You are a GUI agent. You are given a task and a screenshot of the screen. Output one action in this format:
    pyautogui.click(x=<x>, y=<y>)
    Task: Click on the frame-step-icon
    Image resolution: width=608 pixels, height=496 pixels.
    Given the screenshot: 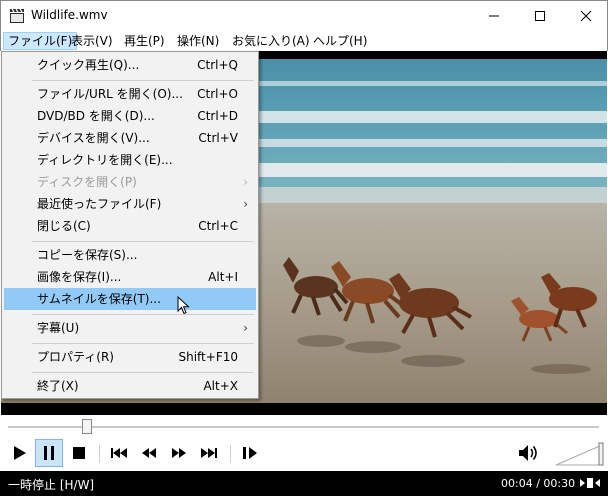 What is the action you would take?
    pyautogui.click(x=250, y=453)
    